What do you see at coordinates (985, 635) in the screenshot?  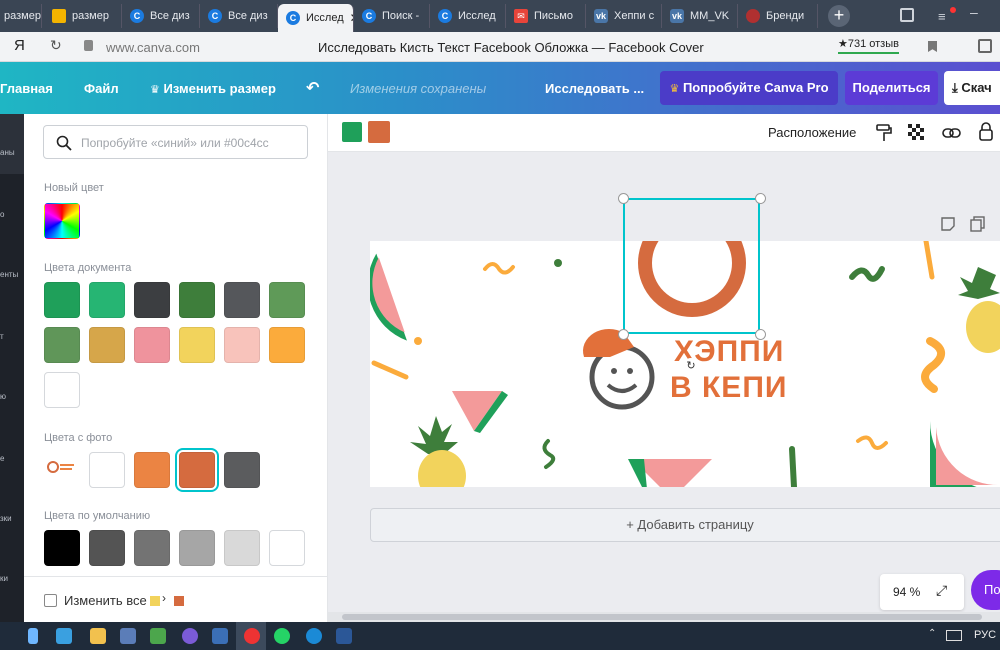 I see `language-indicator: РУС` at bounding box center [985, 635].